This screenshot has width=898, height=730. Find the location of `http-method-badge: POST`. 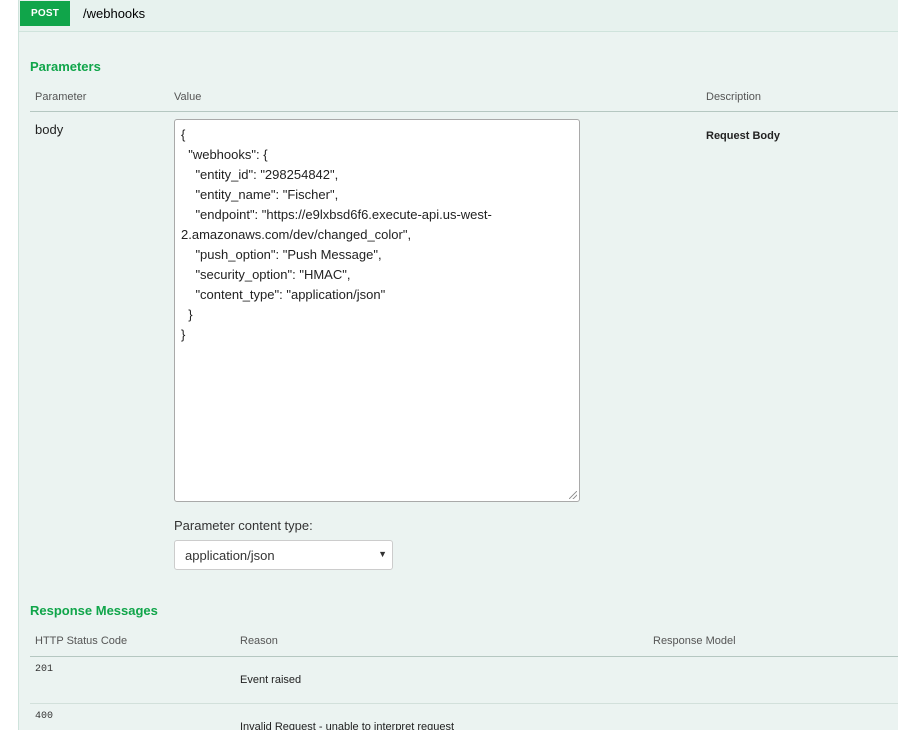

http-method-badge: POST is located at coordinates (45, 13).